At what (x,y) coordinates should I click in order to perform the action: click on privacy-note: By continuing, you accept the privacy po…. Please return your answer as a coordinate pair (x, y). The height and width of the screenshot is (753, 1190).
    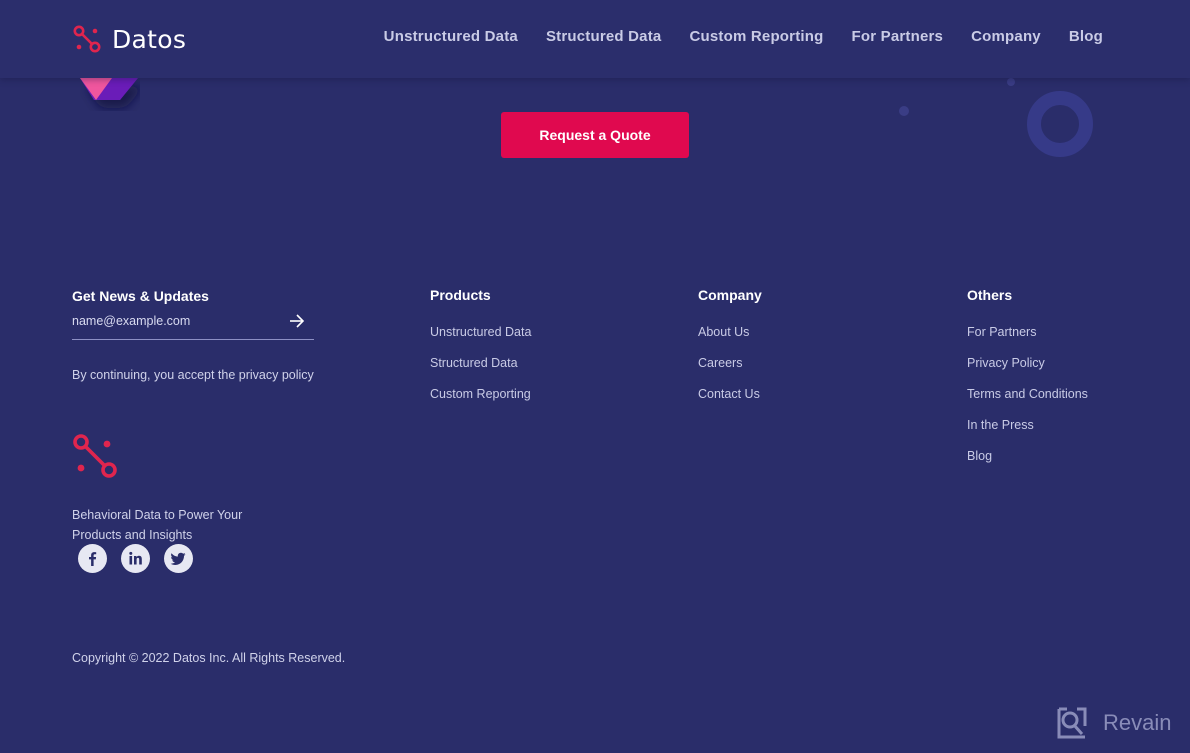
    Looking at the image, I should click on (193, 375).